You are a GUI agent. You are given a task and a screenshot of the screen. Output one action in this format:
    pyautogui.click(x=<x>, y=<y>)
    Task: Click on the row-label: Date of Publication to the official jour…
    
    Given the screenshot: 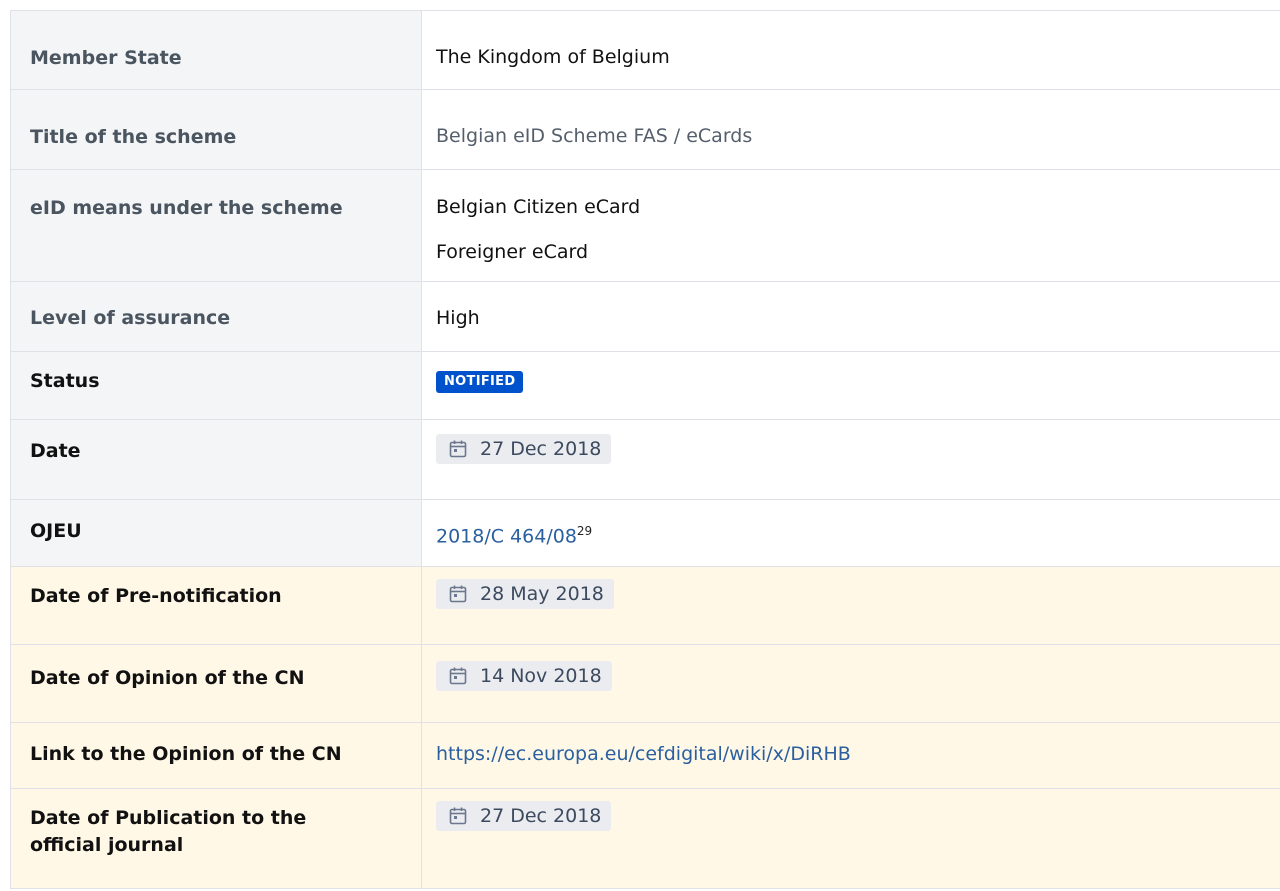 What is the action you would take?
    pyautogui.click(x=168, y=831)
    